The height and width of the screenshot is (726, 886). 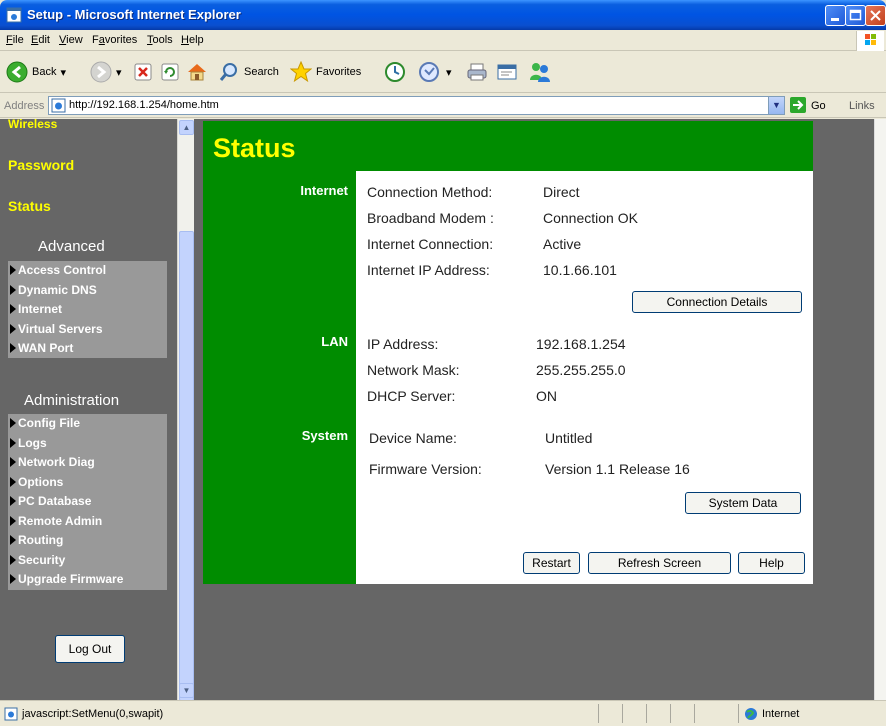 I want to click on nav-scroll-thumb, so click(x=186, y=465).